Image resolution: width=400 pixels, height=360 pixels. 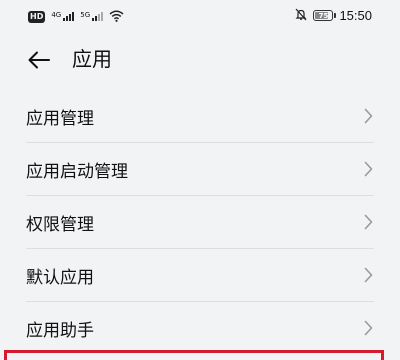 What do you see at coordinates (76, 16) in the screenshot?
I see `status-left: HD 4G 5G` at bounding box center [76, 16].